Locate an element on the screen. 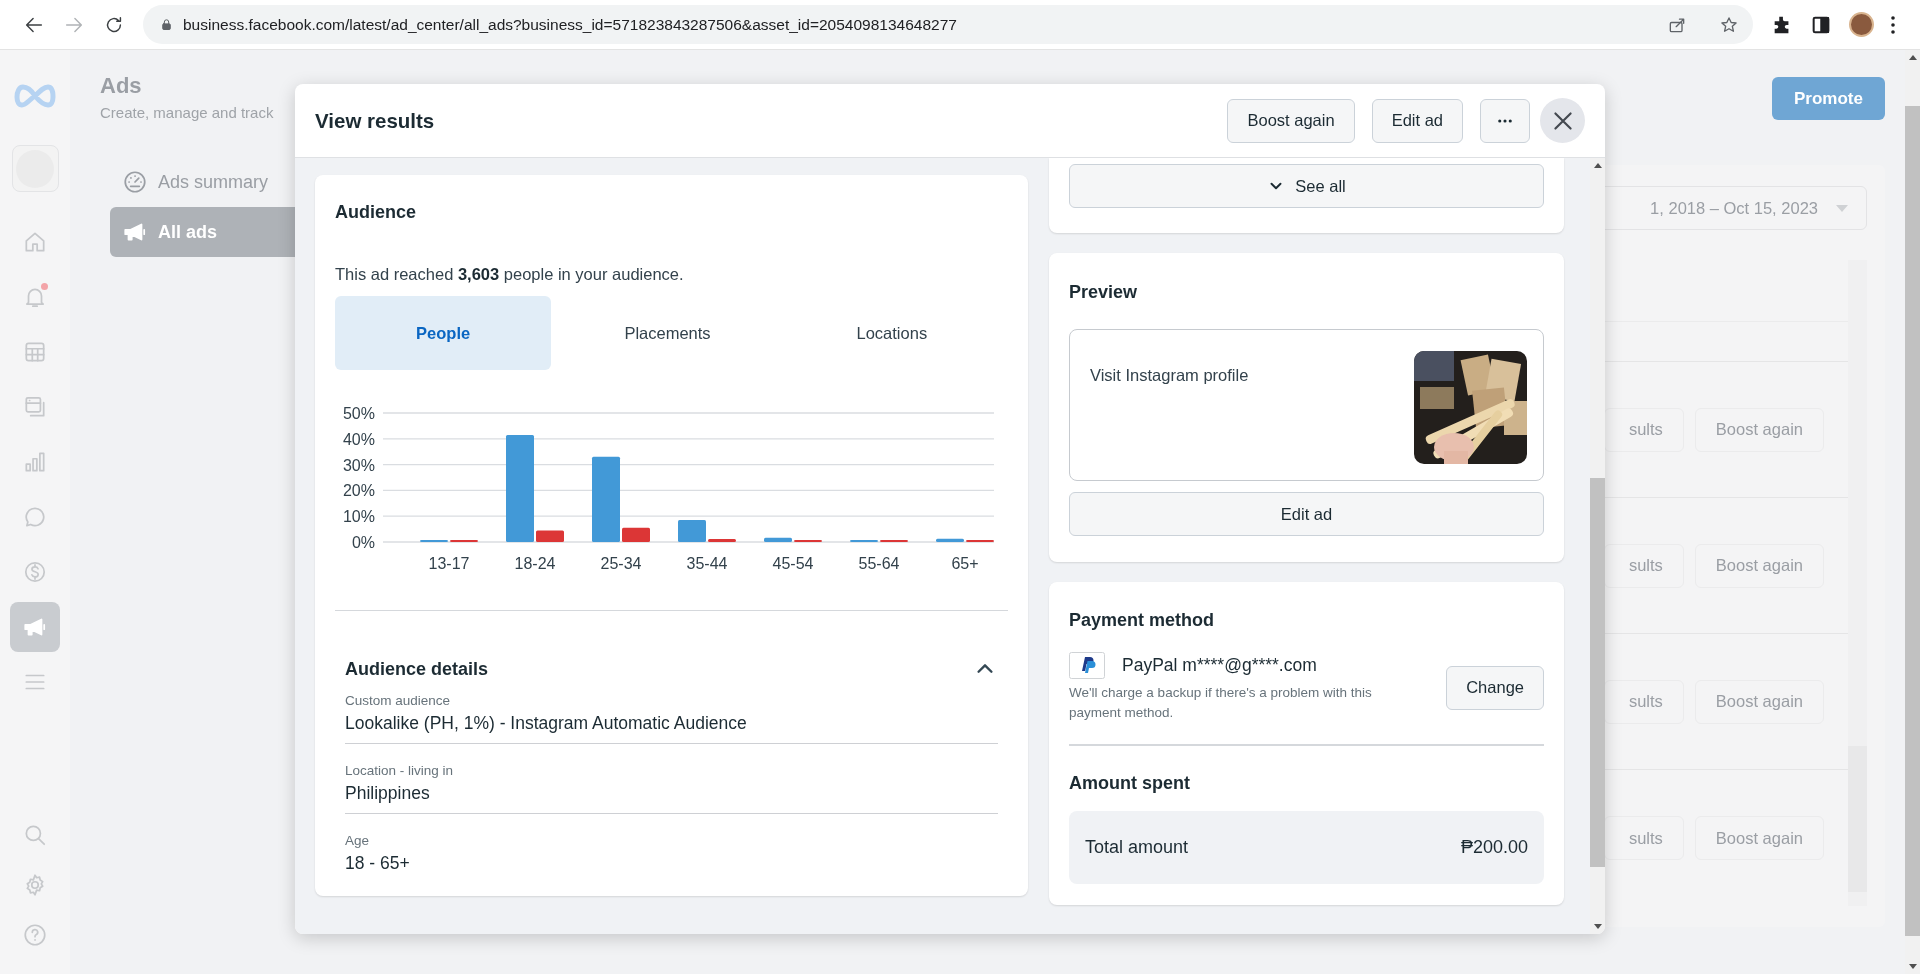 This screenshot has height=974, width=1920. profile-avatar is located at coordinates (1861, 24).